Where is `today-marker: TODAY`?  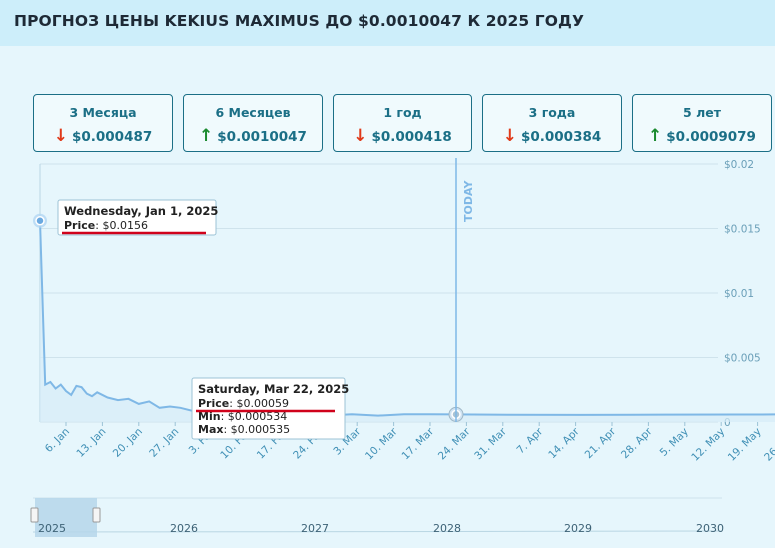
today-marker: TODAY is located at coordinates (465, 290).